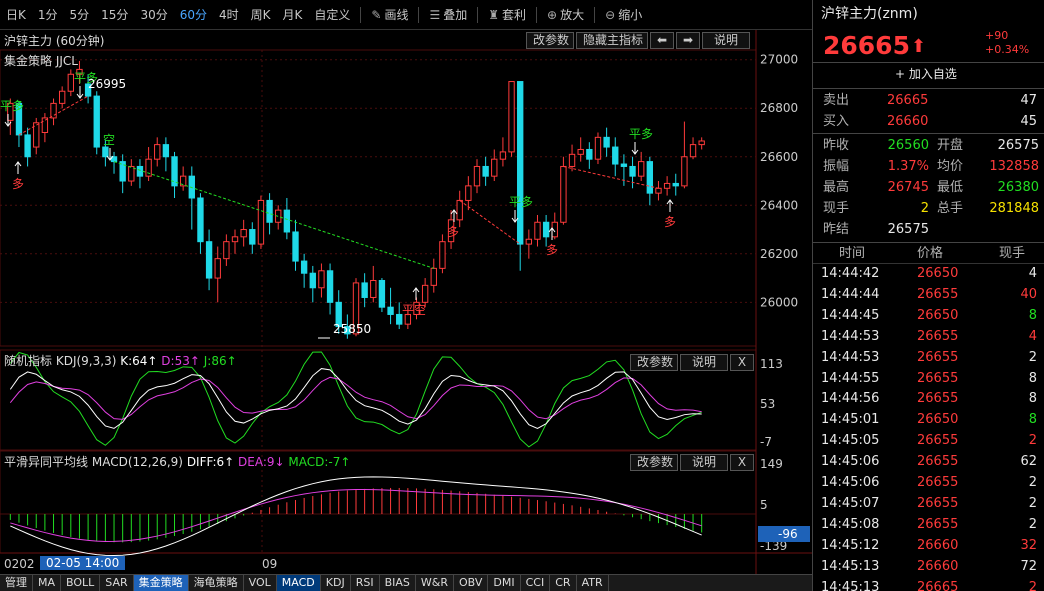 This screenshot has height=591, width=1044. I want to click on indicator-tab-3: SAR, so click(117, 583).